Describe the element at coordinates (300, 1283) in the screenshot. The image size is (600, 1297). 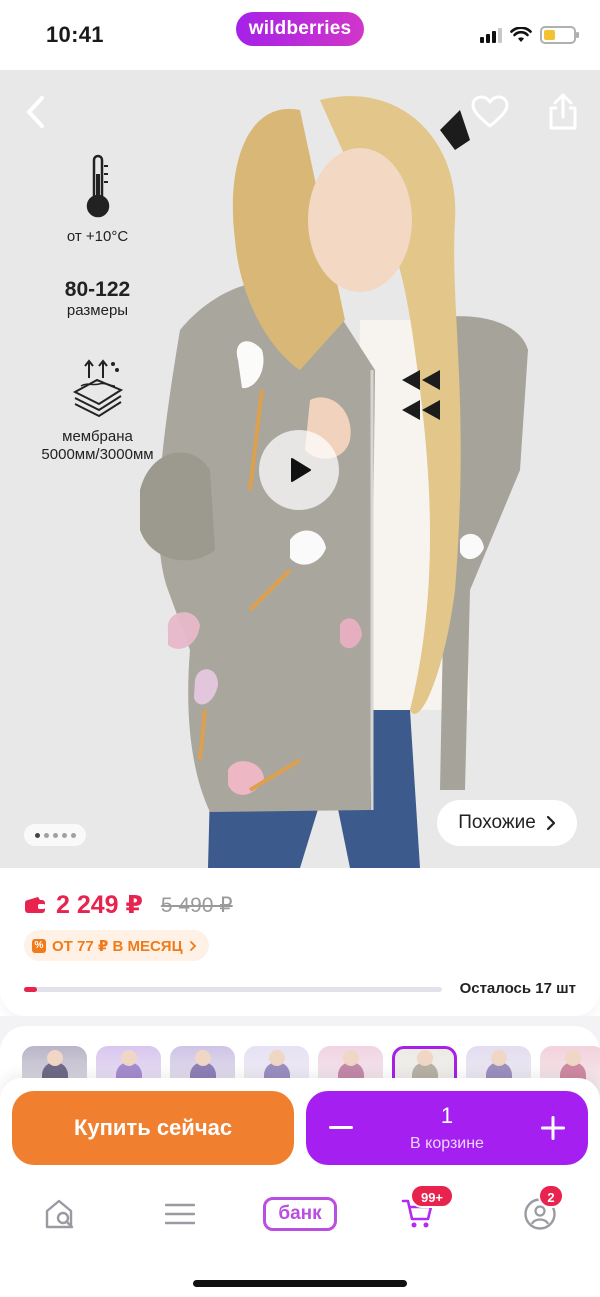
I see `home-indicator` at that location.